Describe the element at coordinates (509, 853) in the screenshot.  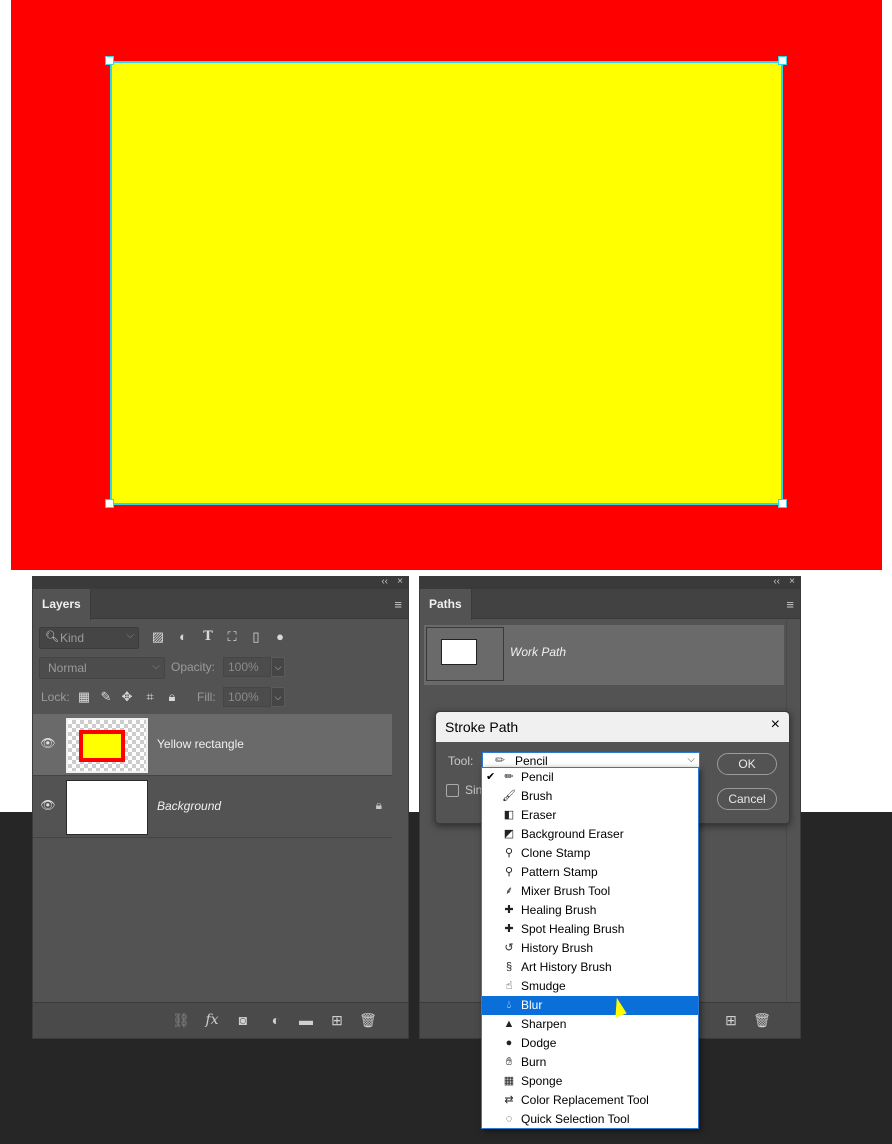
I see `clone-stamp-icon: ⚲` at that location.